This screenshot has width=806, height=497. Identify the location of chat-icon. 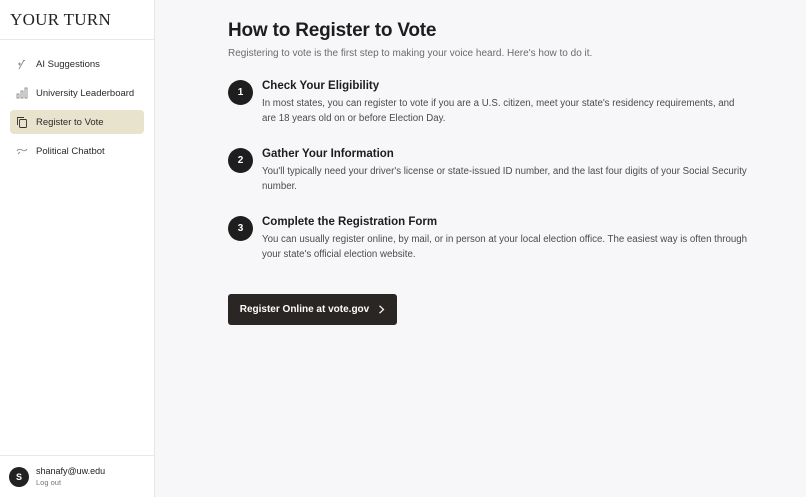
(22, 151).